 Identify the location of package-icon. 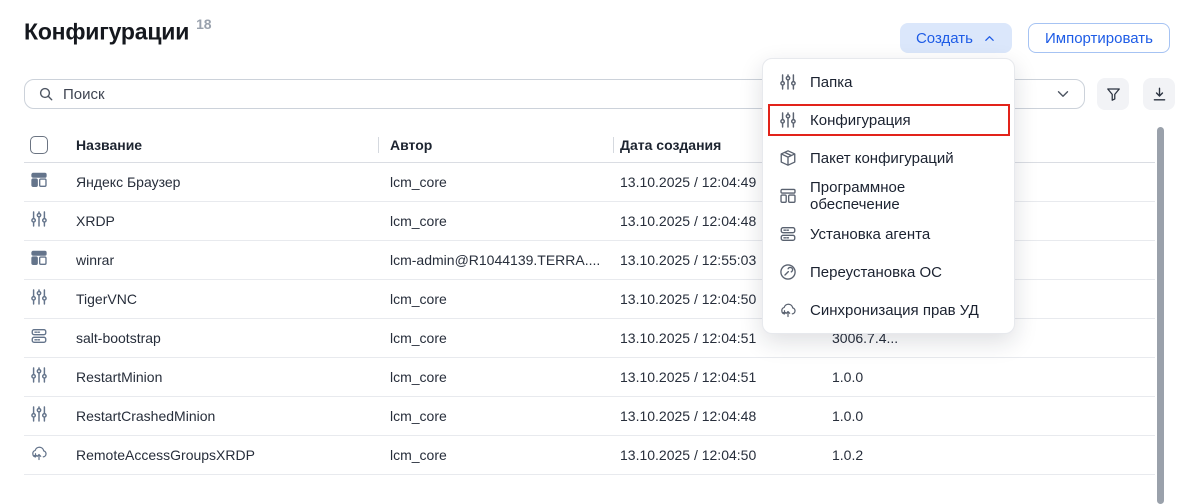
(788, 158).